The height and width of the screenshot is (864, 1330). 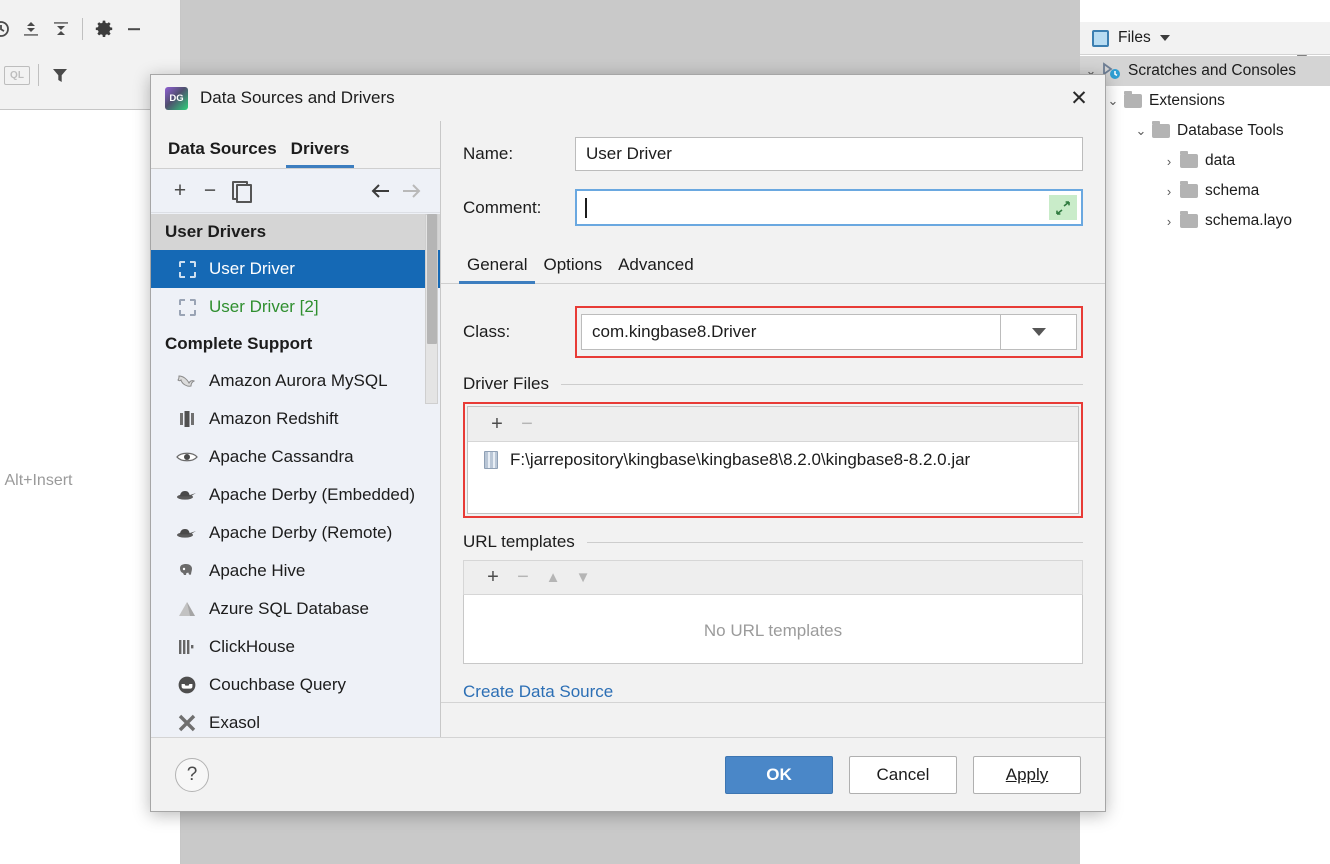 I want to click on url-templates-panel: + − ▲ ▼ No URL templates, so click(x=773, y=612).